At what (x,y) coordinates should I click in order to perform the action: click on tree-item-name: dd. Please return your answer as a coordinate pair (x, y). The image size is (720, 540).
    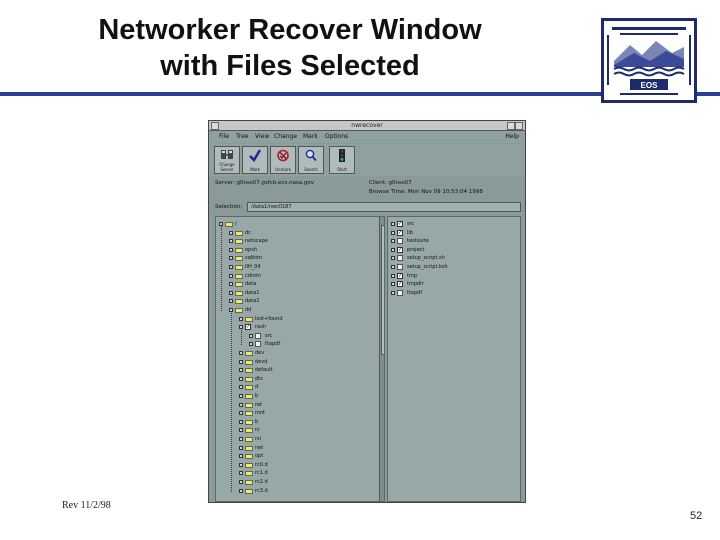
    Looking at the image, I should click on (248, 310).